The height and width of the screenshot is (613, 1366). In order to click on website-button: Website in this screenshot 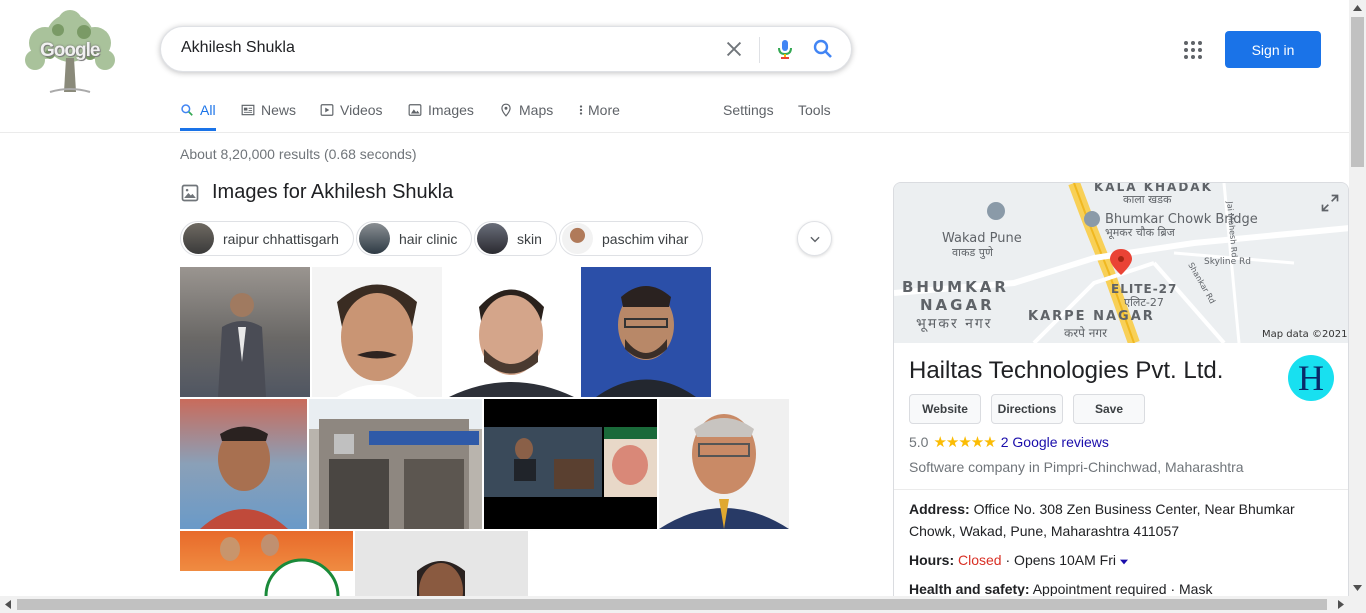, I will do `click(945, 409)`.